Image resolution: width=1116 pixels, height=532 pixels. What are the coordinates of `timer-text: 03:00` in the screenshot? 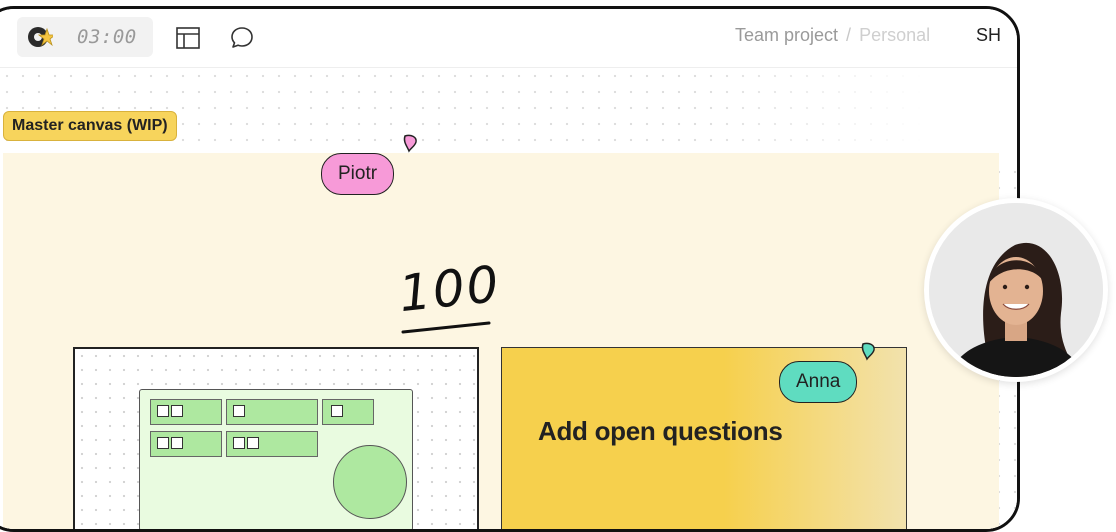 It's located at (107, 37).